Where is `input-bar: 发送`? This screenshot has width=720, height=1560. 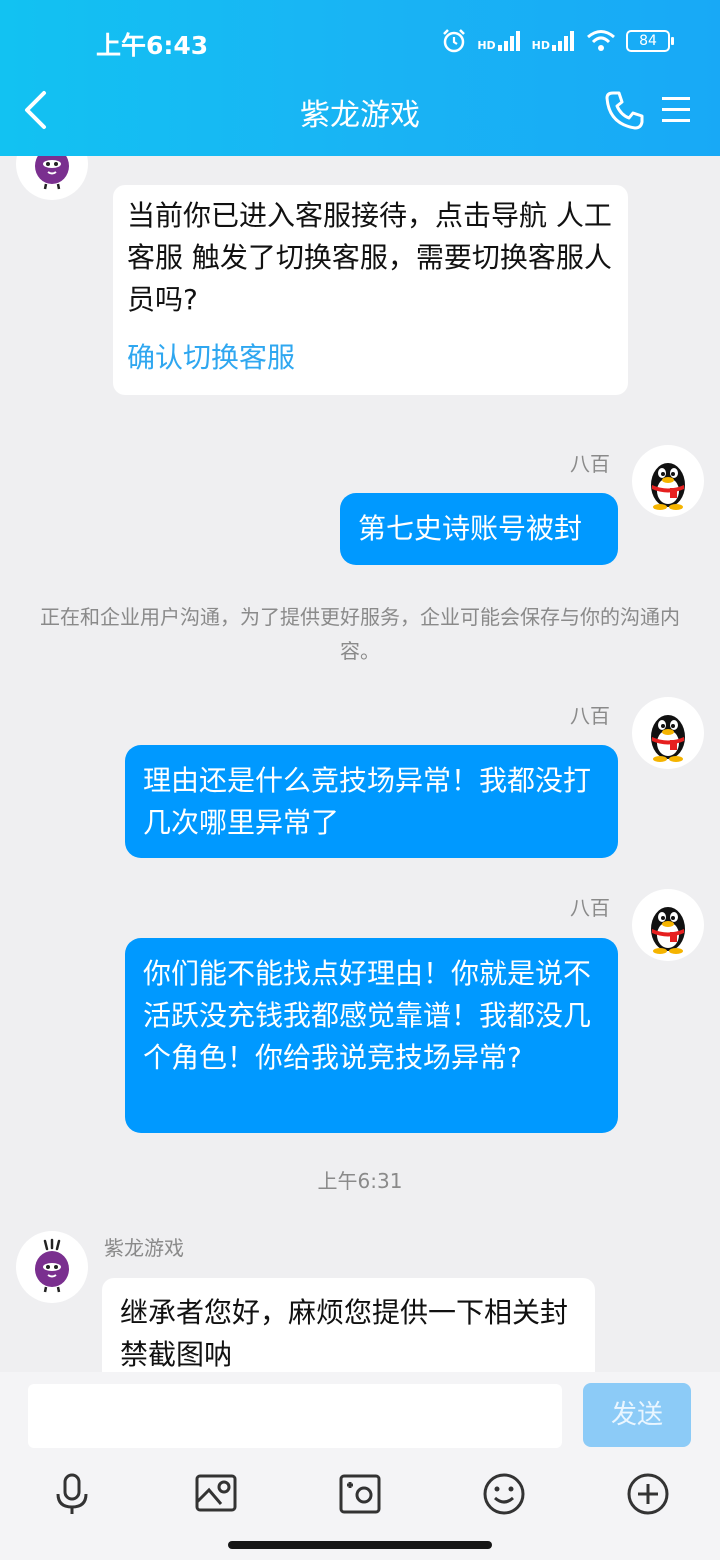
input-bar: 发送 is located at coordinates (360, 1466).